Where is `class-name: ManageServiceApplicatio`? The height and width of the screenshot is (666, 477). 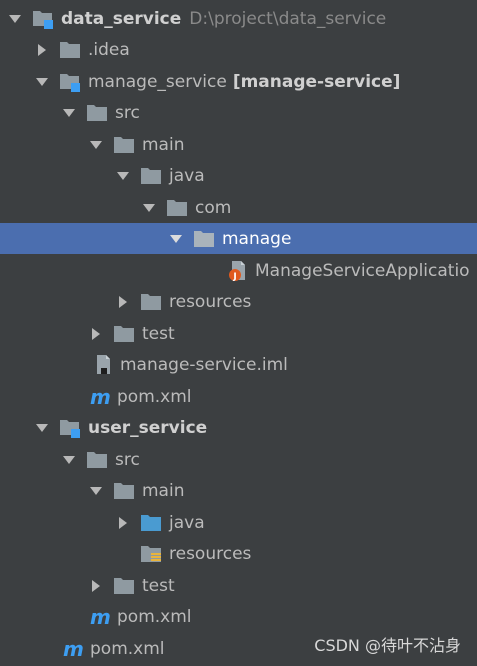 class-name: ManageServiceApplicatio is located at coordinates (362, 270).